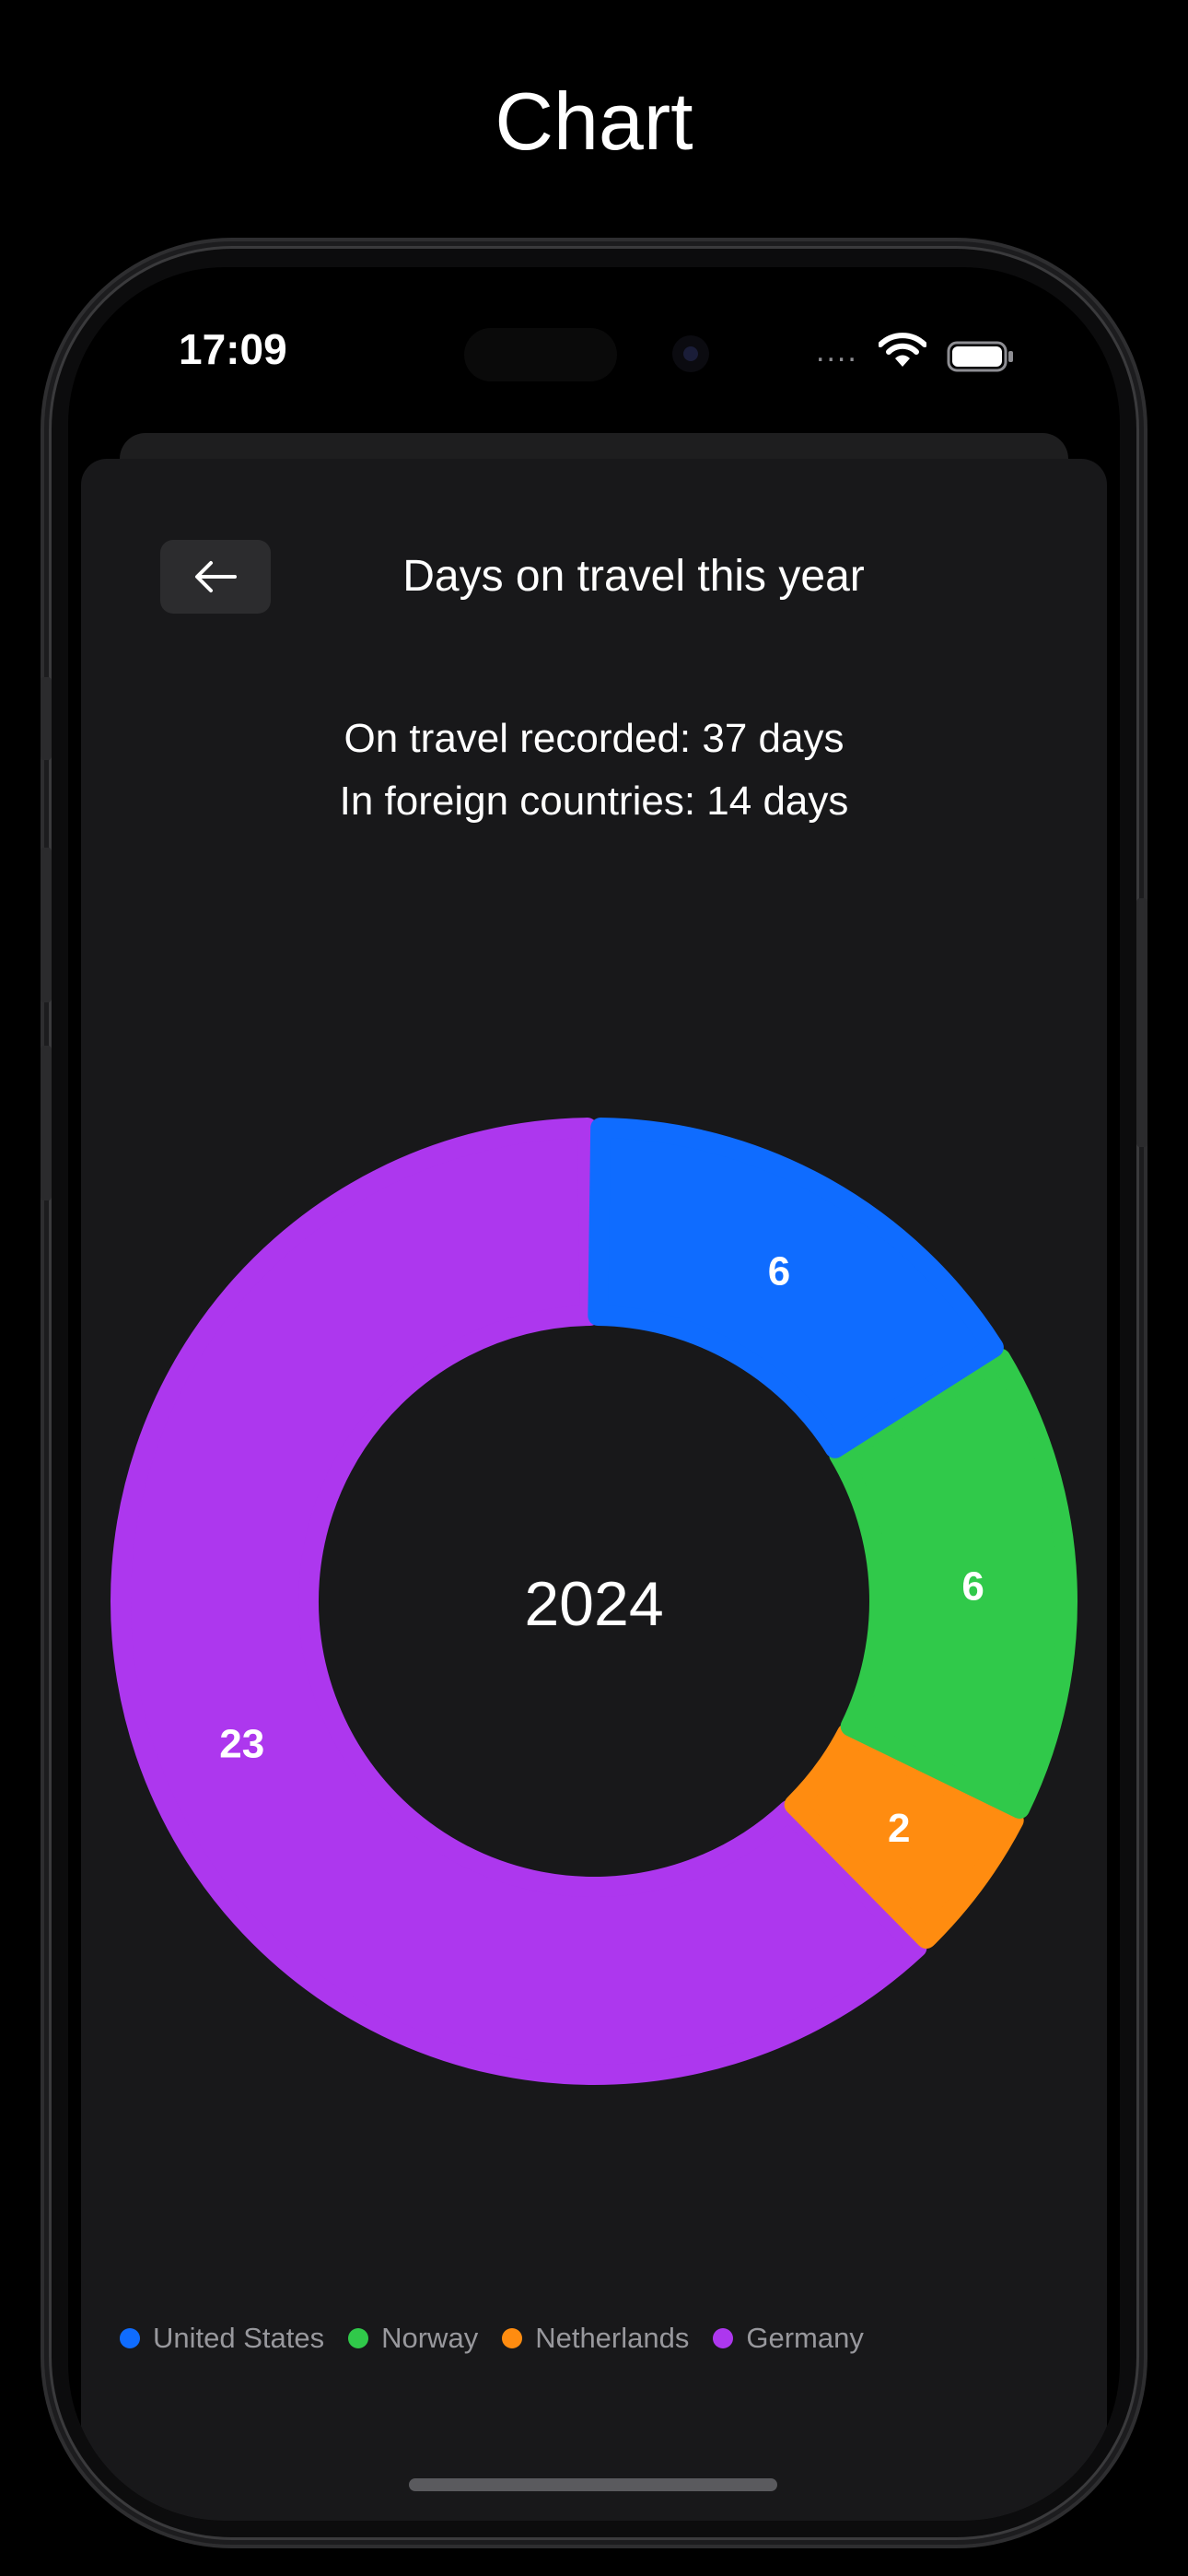 This screenshot has width=1188, height=2576. I want to click on legend-item: Netherlands, so click(595, 2338).